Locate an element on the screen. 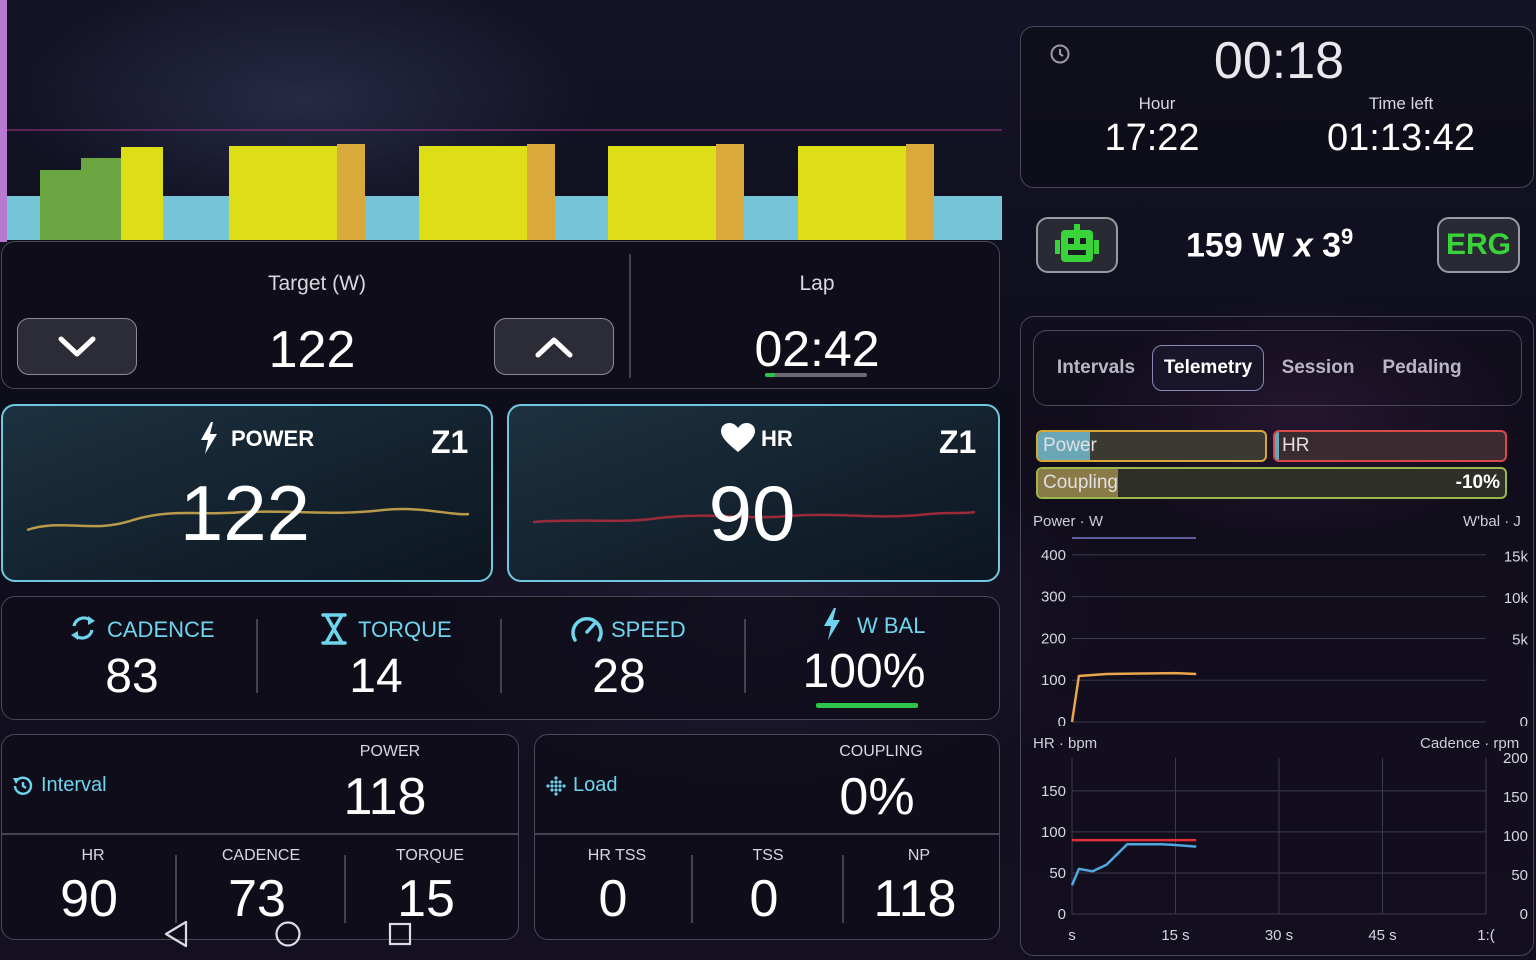 This screenshot has width=1536, height=960. coupling-value: -10% is located at coordinates (1477, 482).